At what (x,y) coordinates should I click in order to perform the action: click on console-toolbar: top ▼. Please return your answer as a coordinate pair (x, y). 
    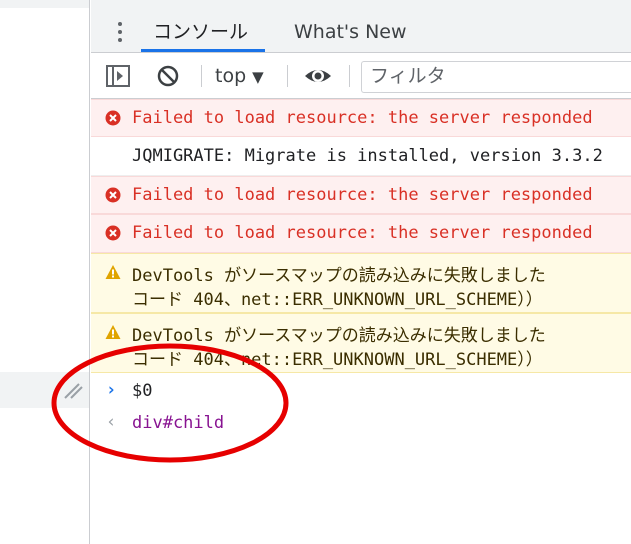
    Looking at the image, I should click on (361, 76).